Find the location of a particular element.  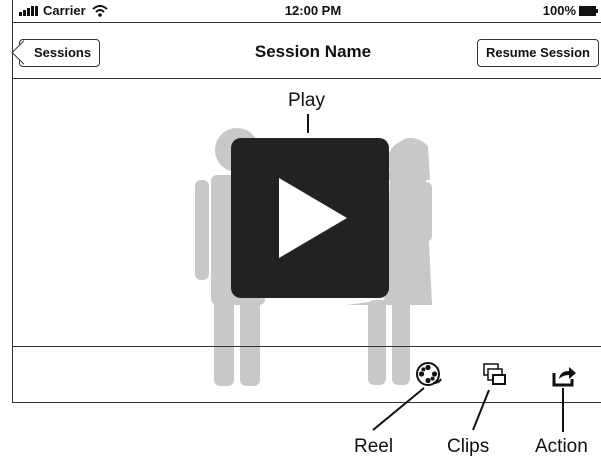

wifi-icon is located at coordinates (99, 10).